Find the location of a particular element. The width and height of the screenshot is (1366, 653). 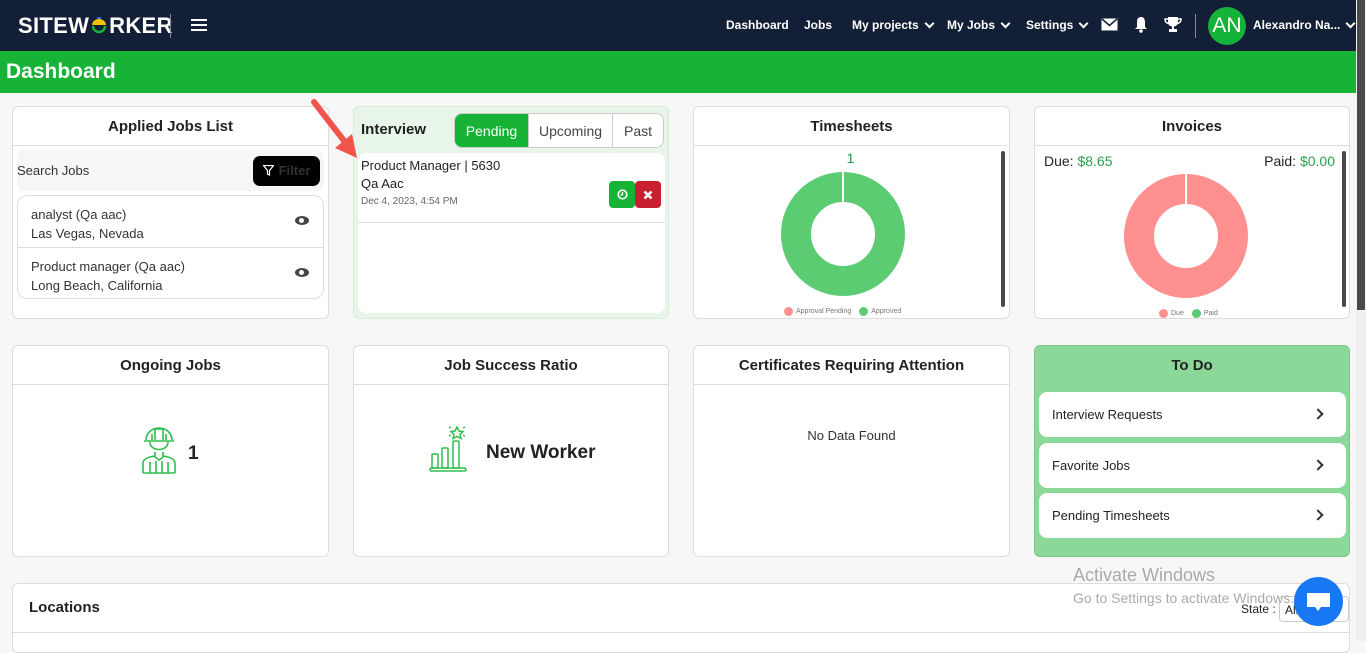

todo-favorite-jobs: Favorite Jobs is located at coordinates (1192, 465).